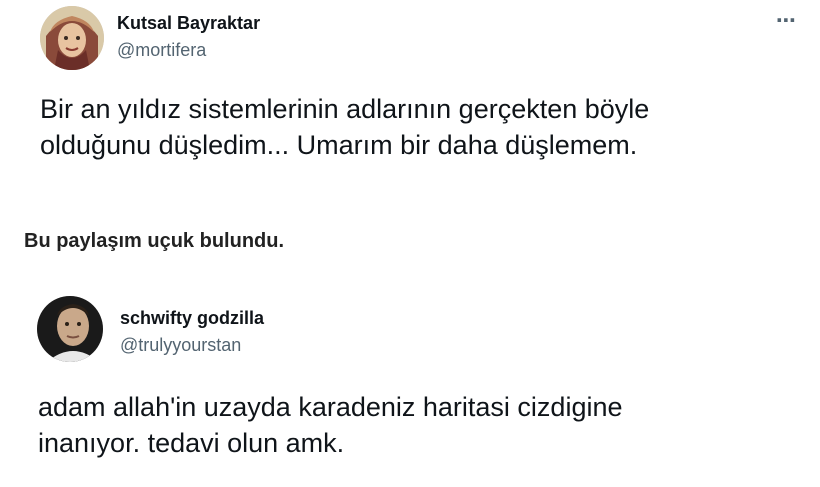 The width and height of the screenshot is (820, 487). I want to click on more-options-icon: ⋯, so click(786, 20).